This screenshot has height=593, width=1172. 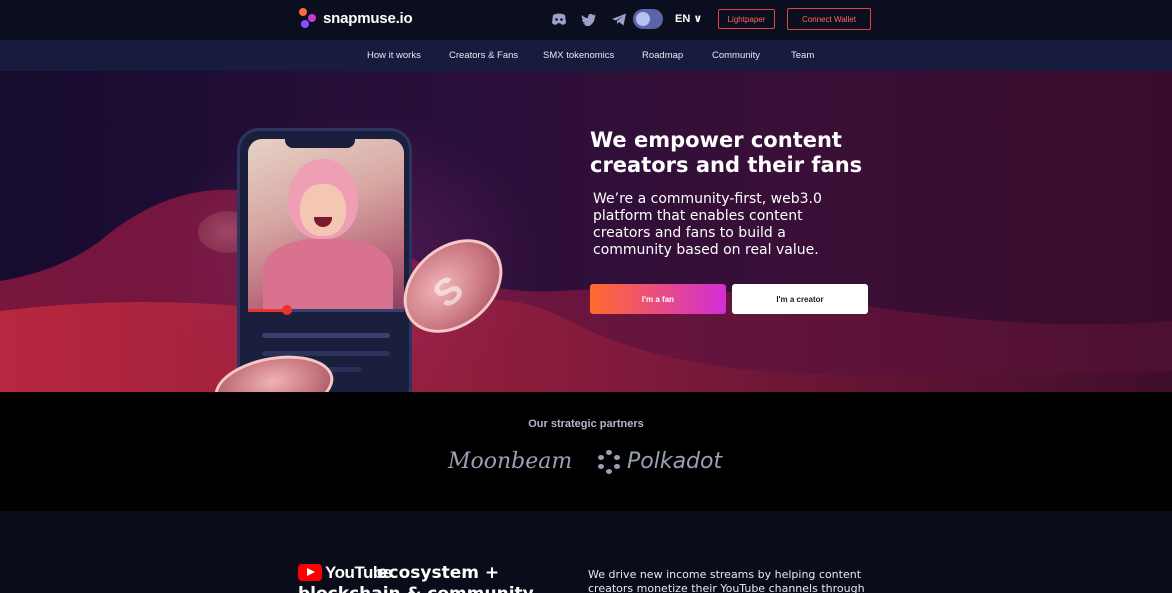 I want to click on discord-icon, so click(x=559, y=19).